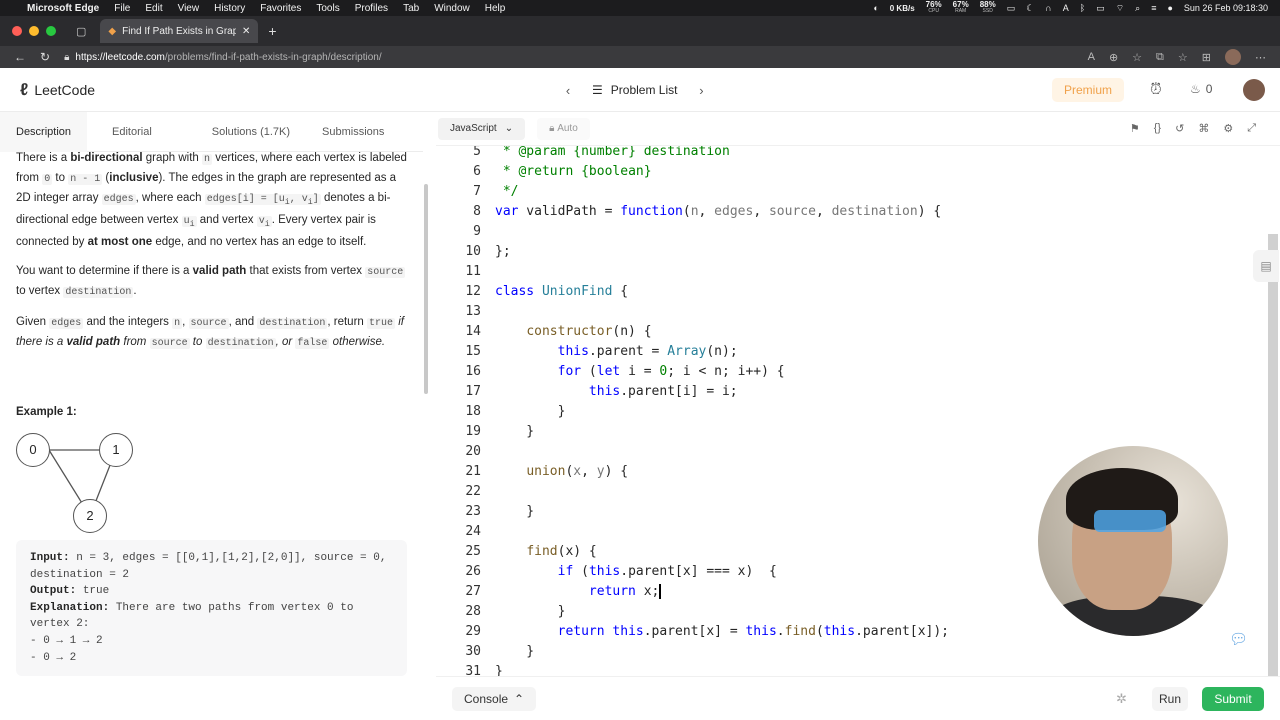 Image resolution: width=1280 pixels, height=720 pixels. Describe the element at coordinates (516, 552) in the screenshot. I see `code-line: 25 find(x) {` at that location.